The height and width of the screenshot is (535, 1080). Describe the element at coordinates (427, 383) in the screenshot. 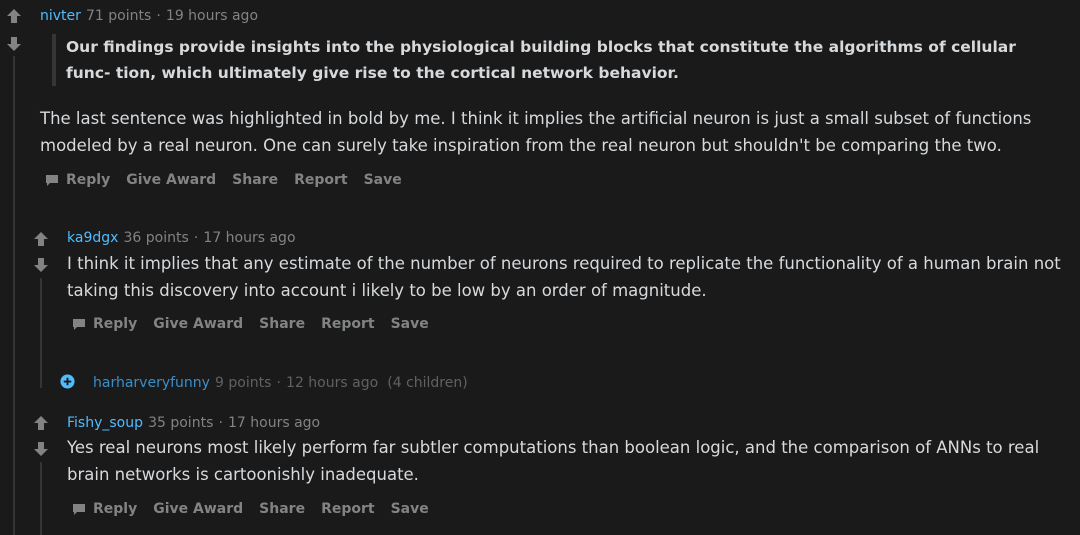

I see `children-count: (4 children)` at that location.